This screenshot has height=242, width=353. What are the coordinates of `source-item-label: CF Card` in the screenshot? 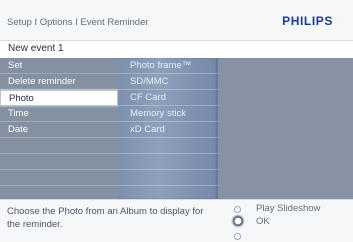 It's located at (148, 97).